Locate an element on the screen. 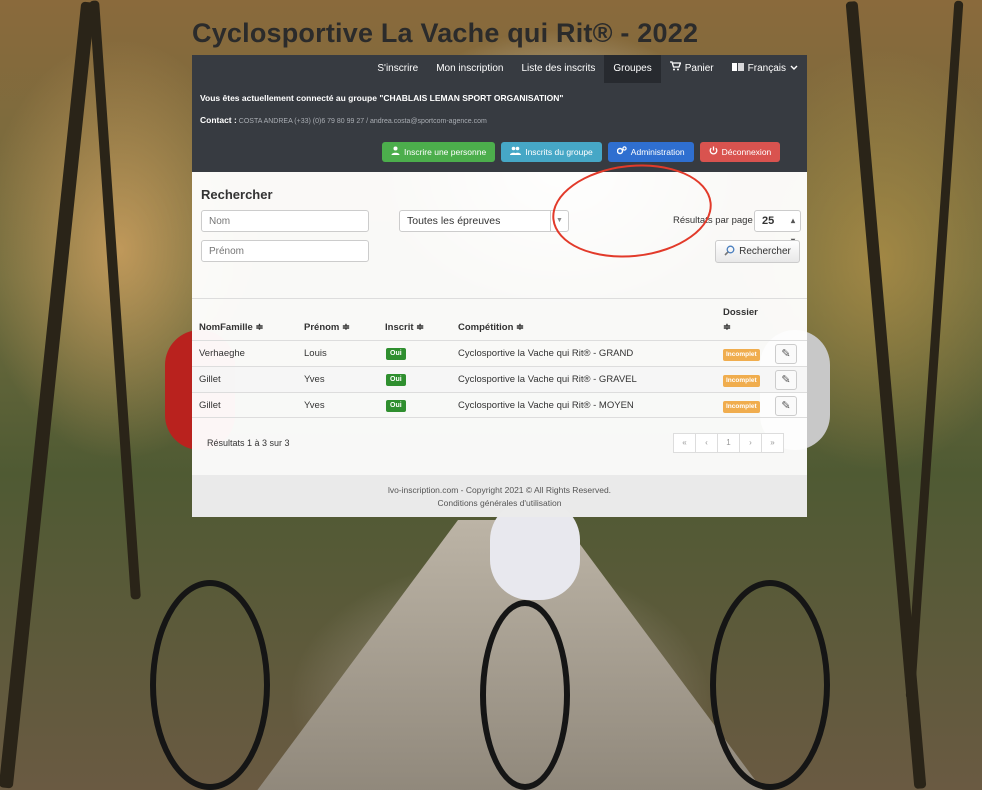  nav-cart: Panier is located at coordinates (692, 69).